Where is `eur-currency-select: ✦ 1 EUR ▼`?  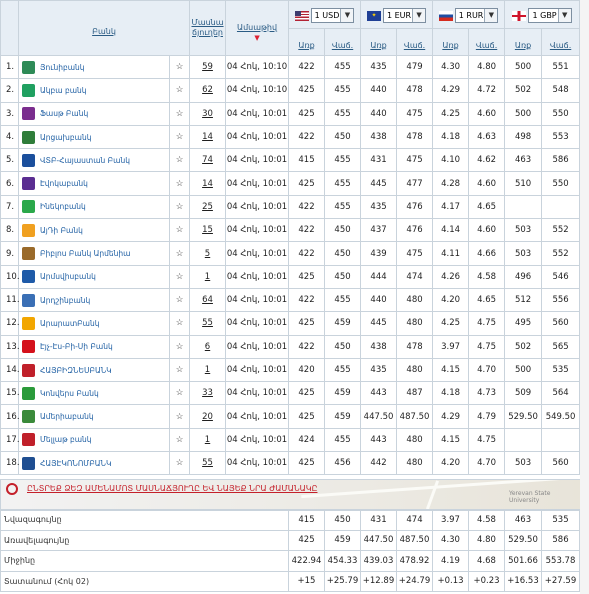
eur-currency-select: ✦ 1 EUR ▼ is located at coordinates (397, 14).